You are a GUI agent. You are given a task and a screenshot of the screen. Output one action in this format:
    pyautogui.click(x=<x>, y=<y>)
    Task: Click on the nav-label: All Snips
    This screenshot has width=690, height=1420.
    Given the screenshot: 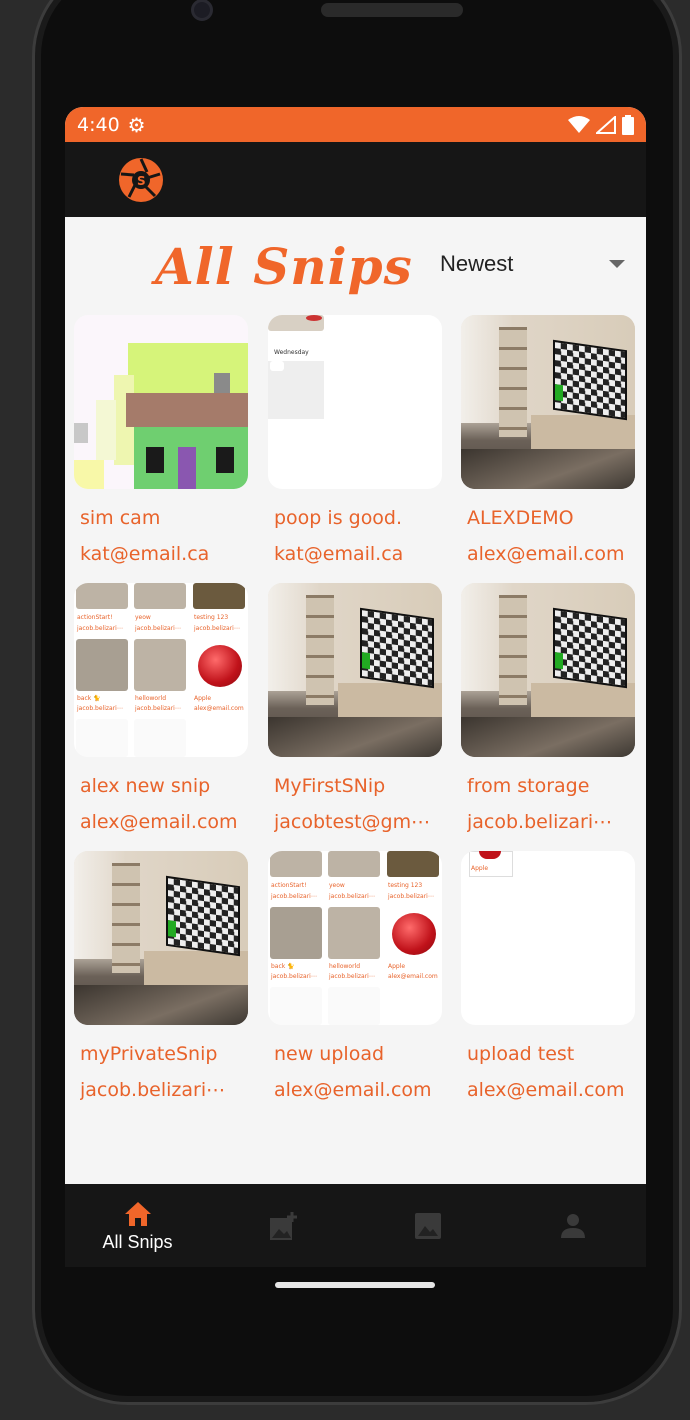 What is the action you would take?
    pyautogui.click(x=137, y=1242)
    